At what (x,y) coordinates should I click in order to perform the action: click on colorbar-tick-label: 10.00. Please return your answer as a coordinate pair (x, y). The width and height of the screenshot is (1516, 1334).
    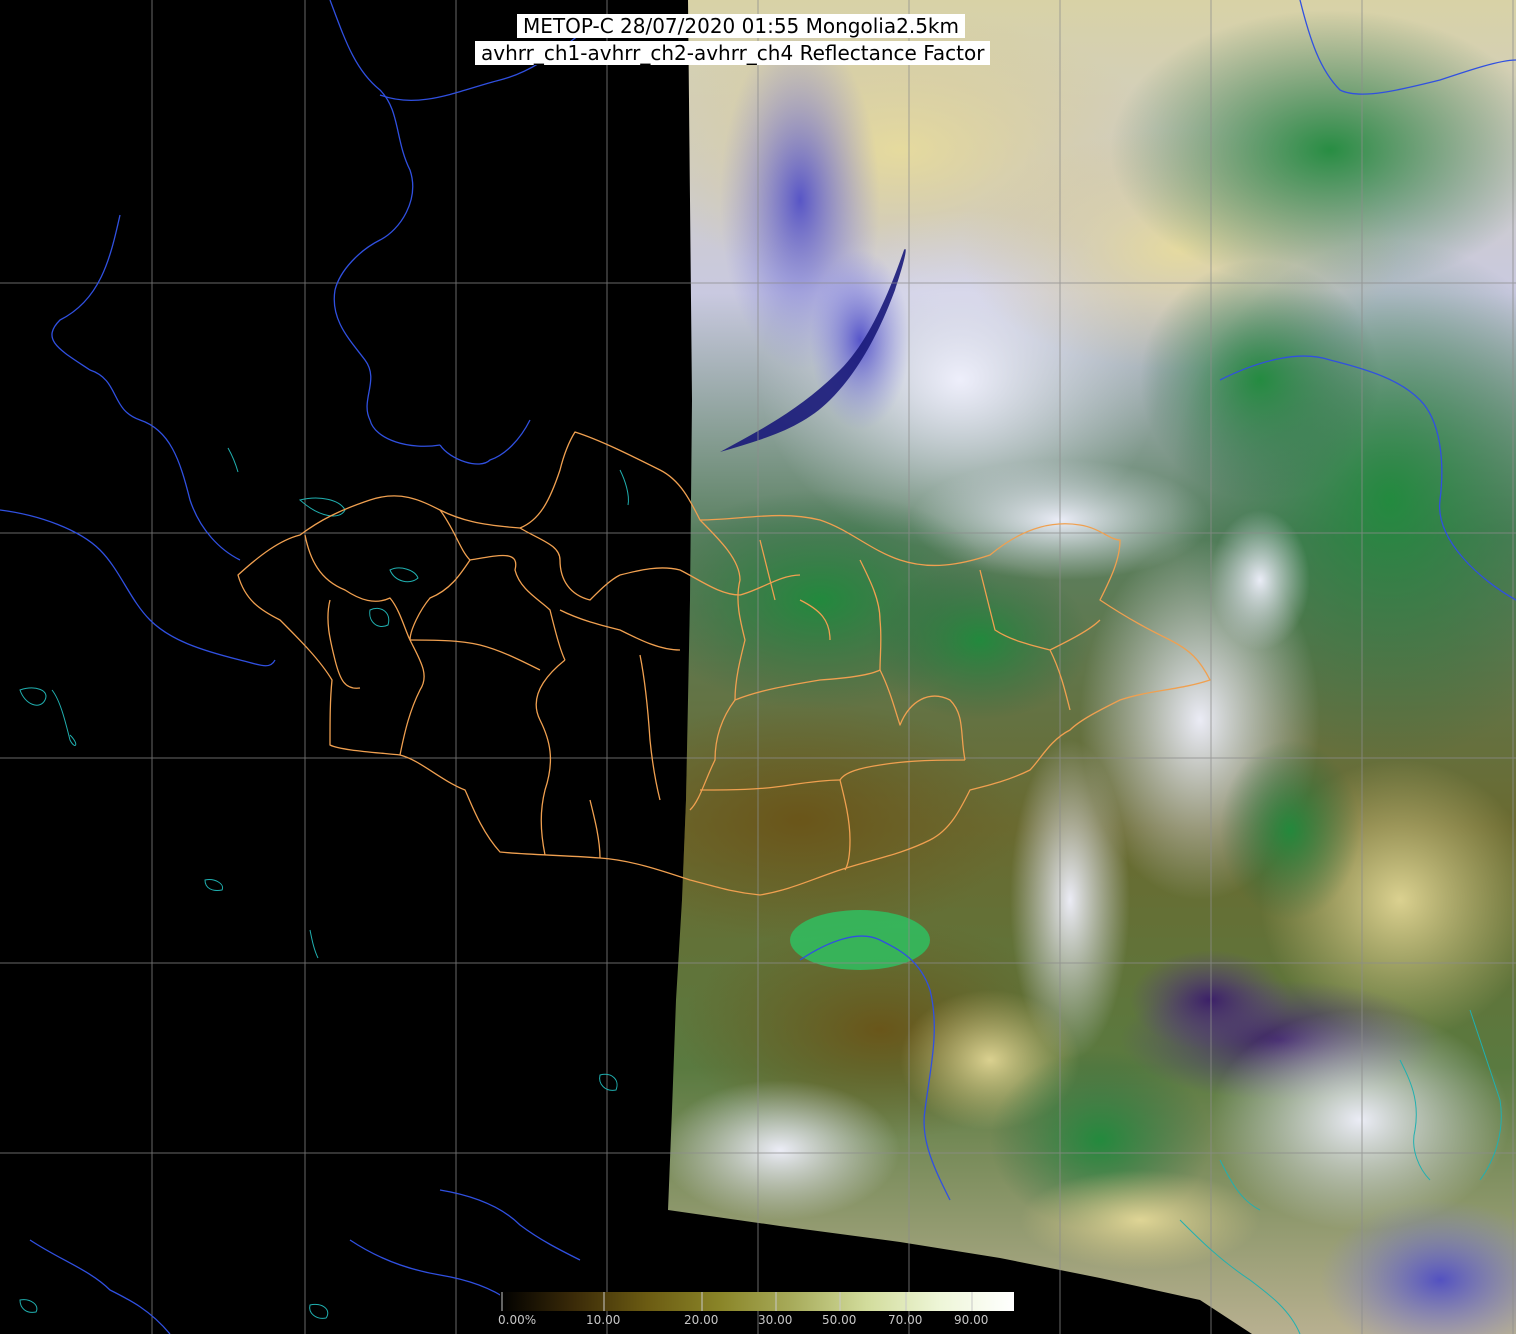
    Looking at the image, I should click on (603, 1320).